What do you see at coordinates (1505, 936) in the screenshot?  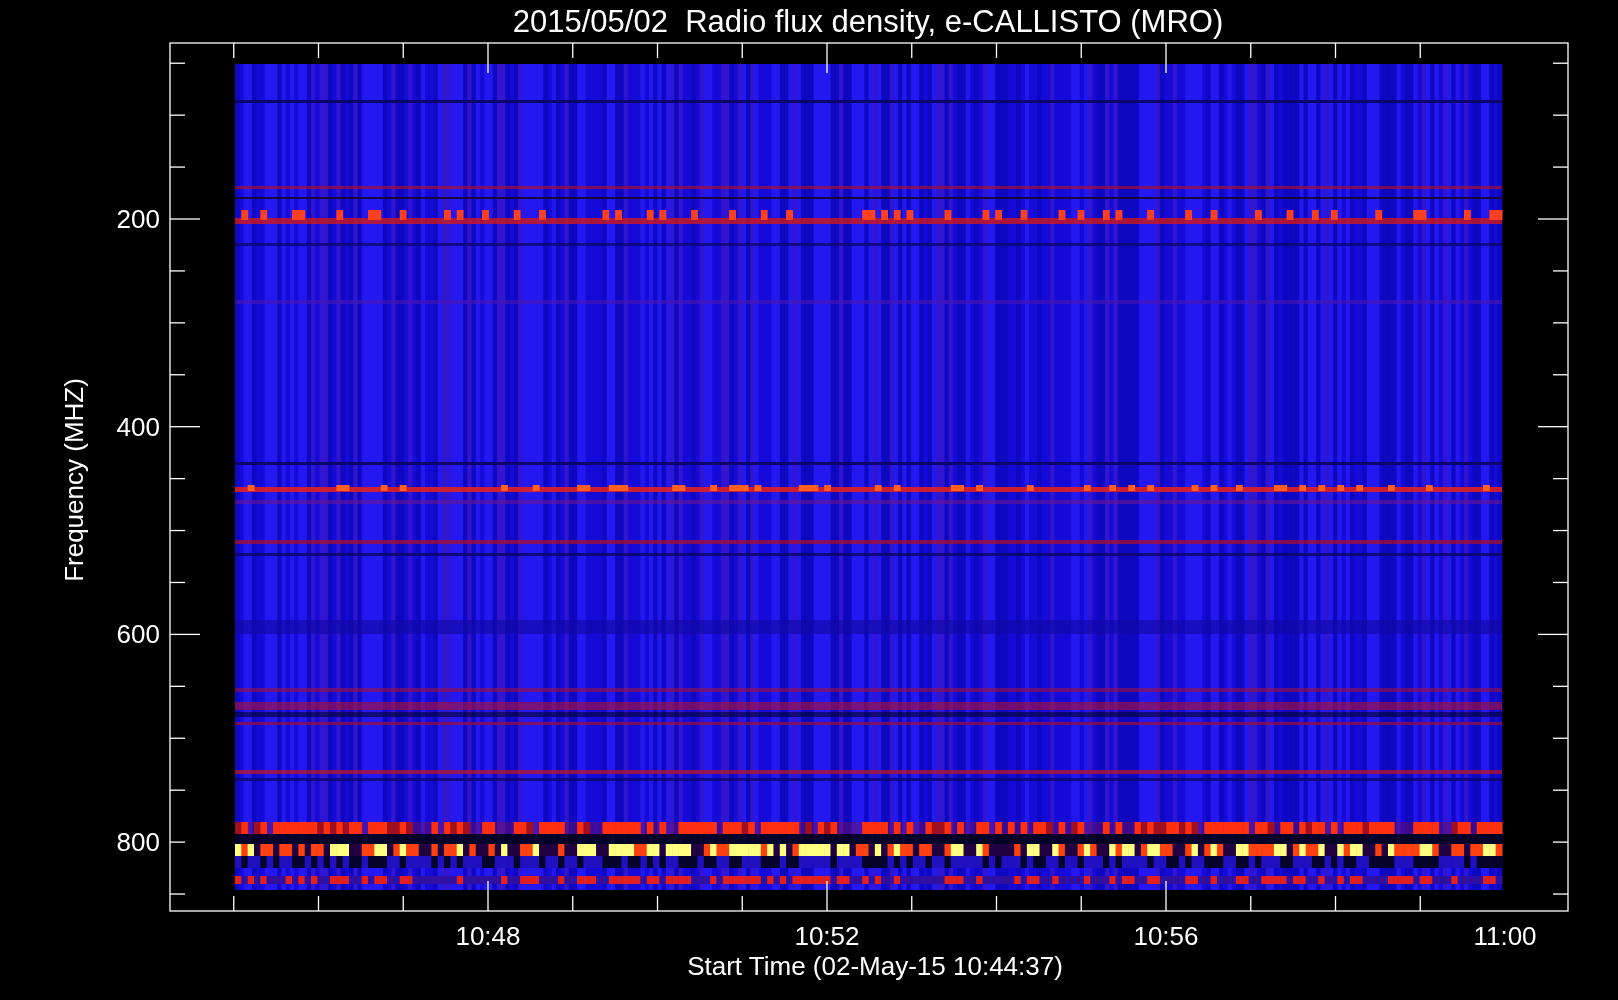 I see `x-tick-label: 11:00` at bounding box center [1505, 936].